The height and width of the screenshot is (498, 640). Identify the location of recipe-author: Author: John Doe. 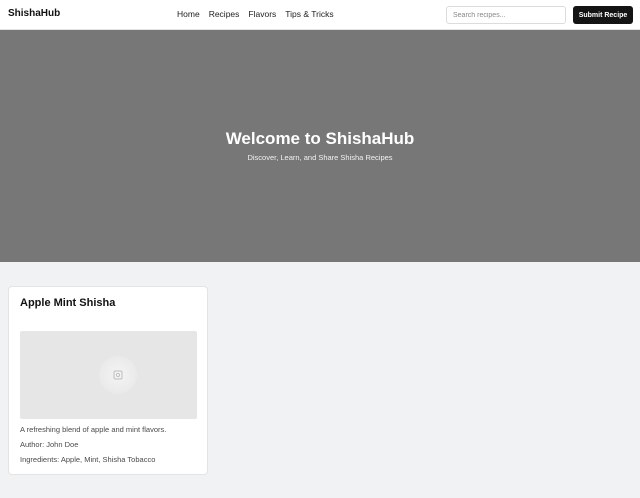
(49, 444).